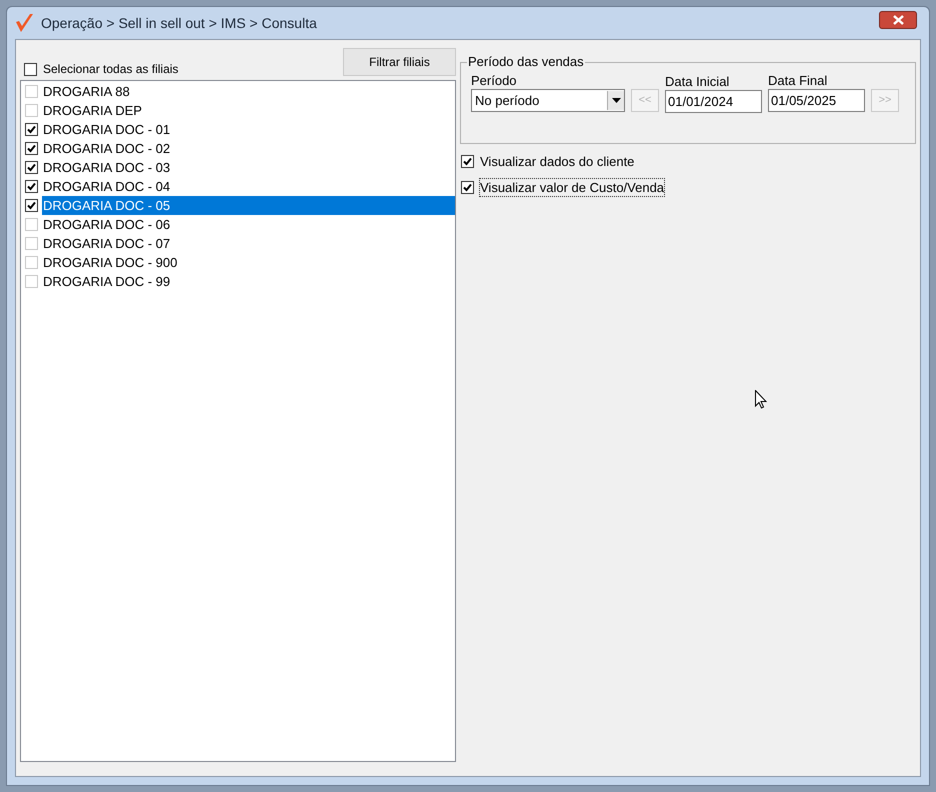 The image size is (936, 792). Describe the element at coordinates (248, 167) in the screenshot. I see `branch-item: DROGARIA DOC - 03` at that location.